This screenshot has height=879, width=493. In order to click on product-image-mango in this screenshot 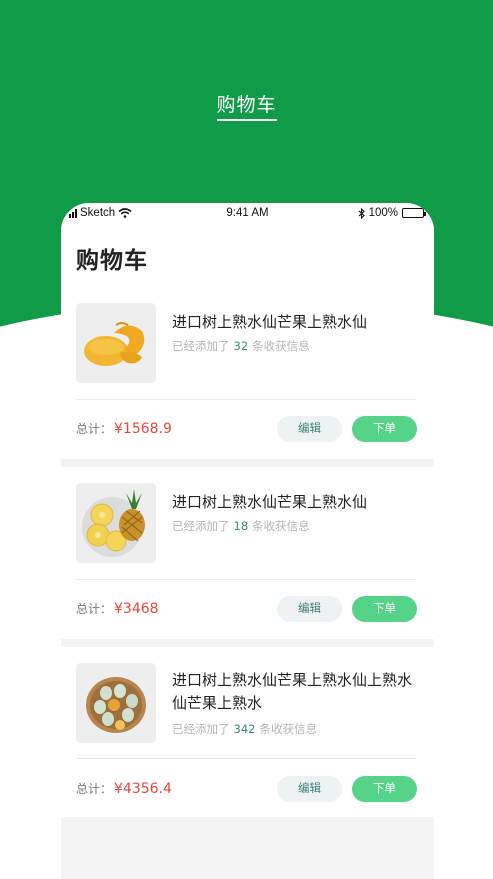, I will do `click(116, 343)`.